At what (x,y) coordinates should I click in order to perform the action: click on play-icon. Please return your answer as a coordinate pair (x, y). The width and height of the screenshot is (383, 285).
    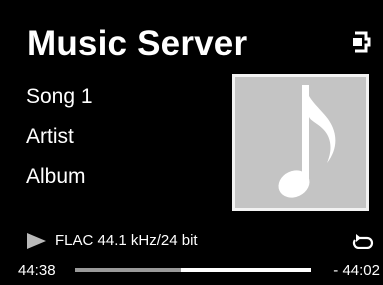
    Looking at the image, I should click on (36, 241).